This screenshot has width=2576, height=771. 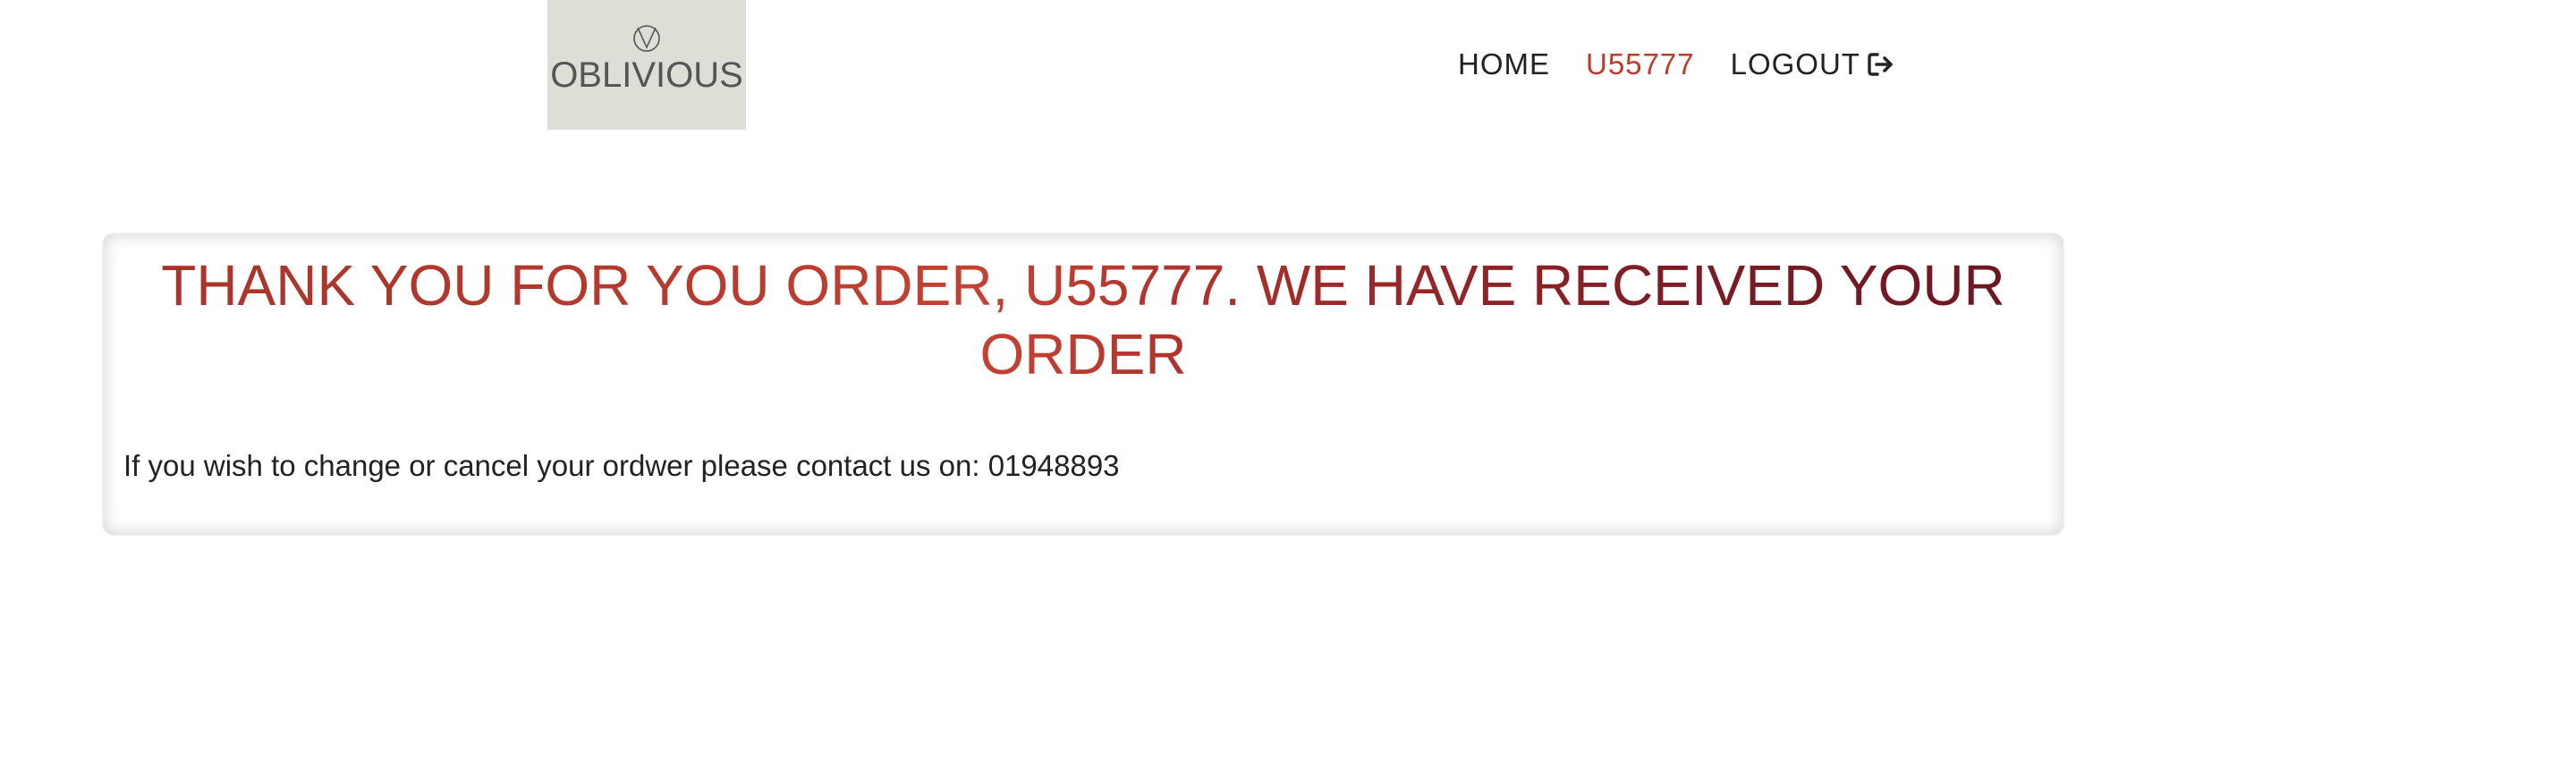 I want to click on nav-home-link: HOME, so click(x=1504, y=64).